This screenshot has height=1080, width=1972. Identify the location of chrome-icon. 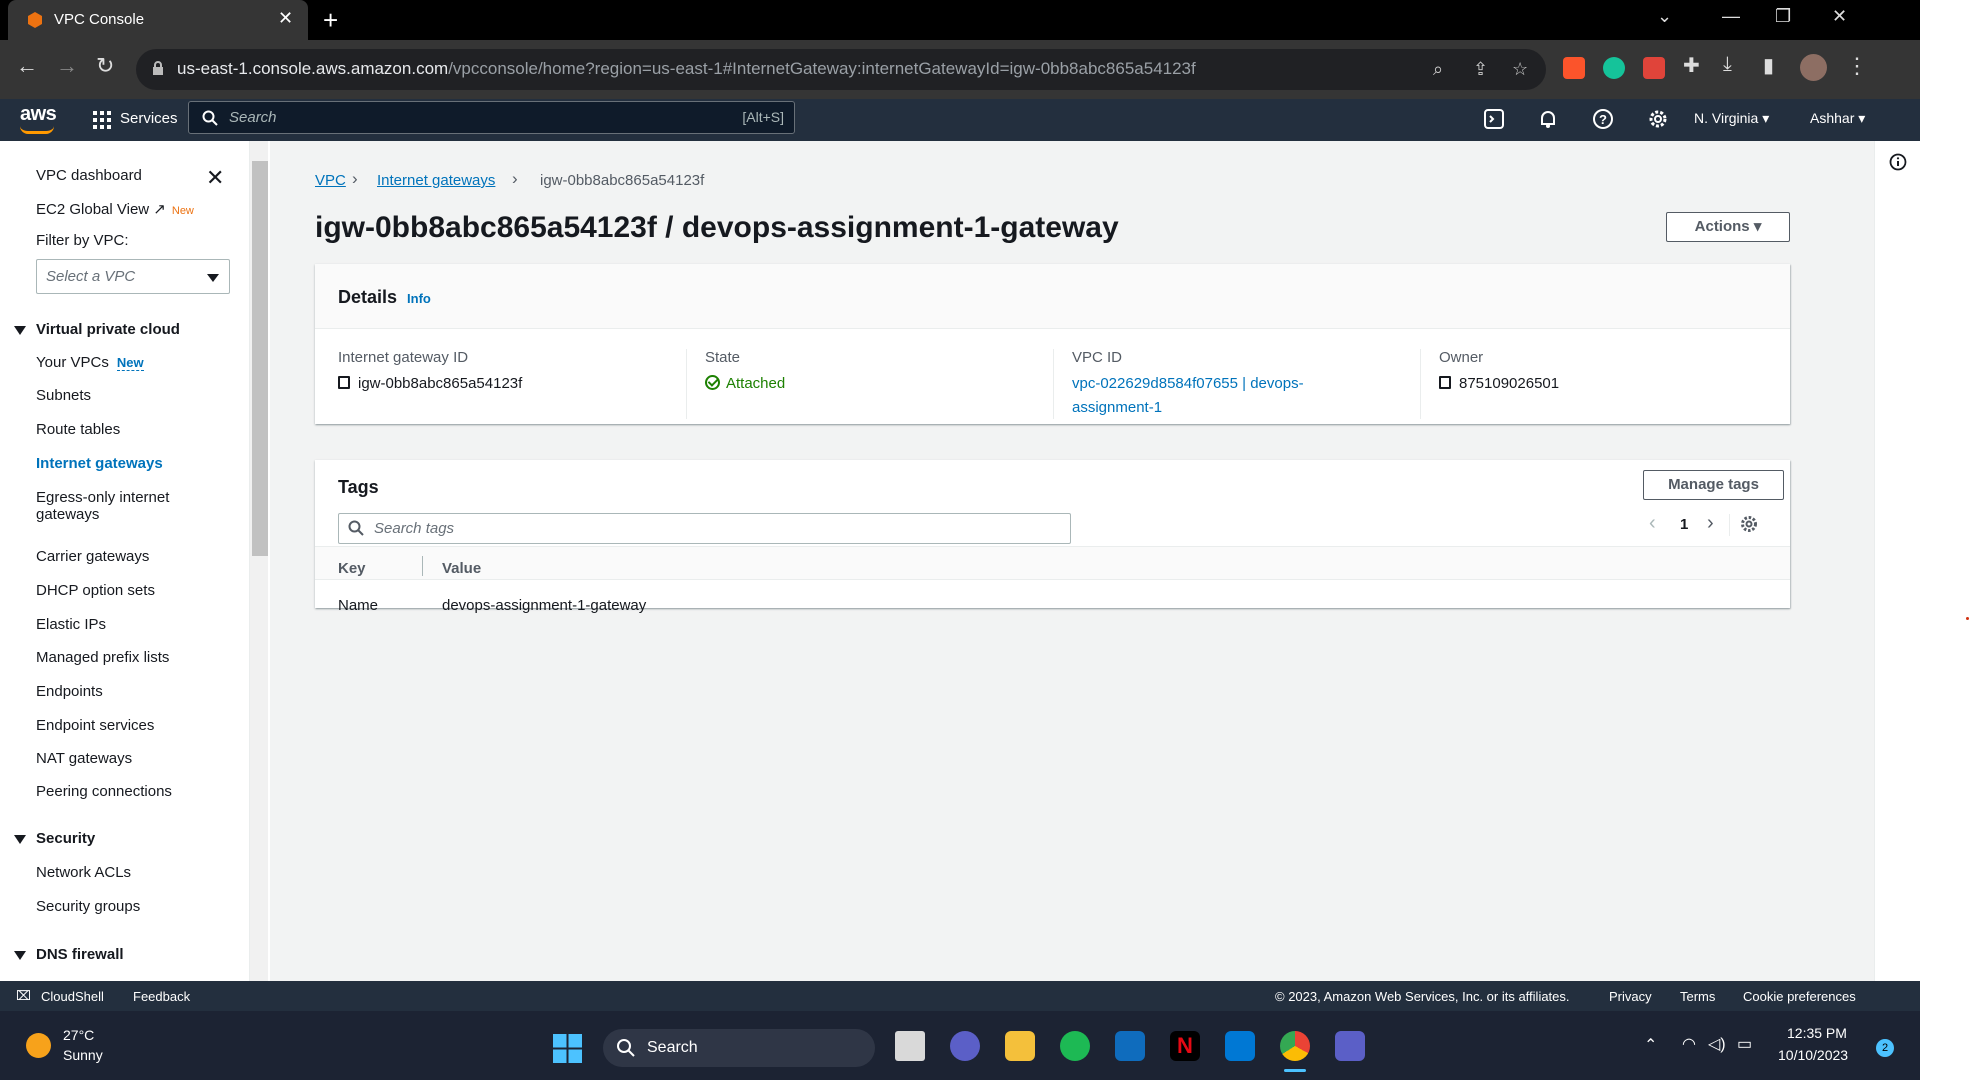
(1295, 1046).